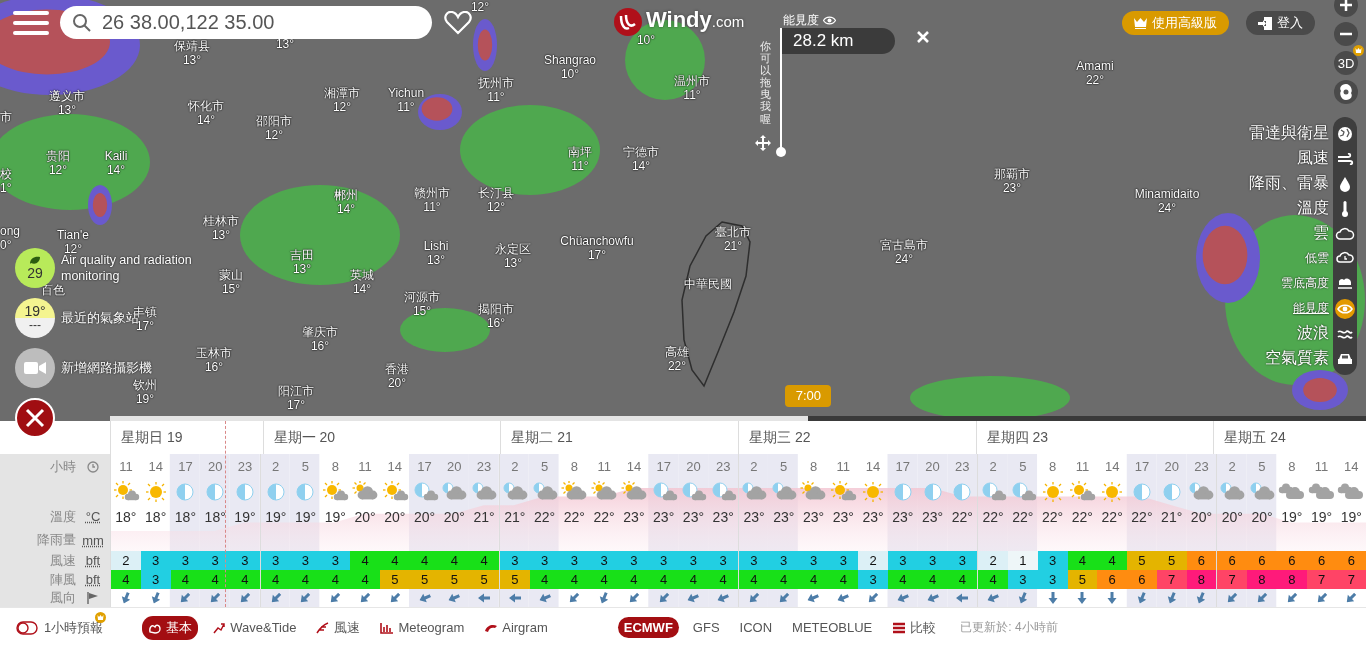 This screenshot has width=1366, height=647. I want to click on day-label: 星期二 21, so click(542, 437).